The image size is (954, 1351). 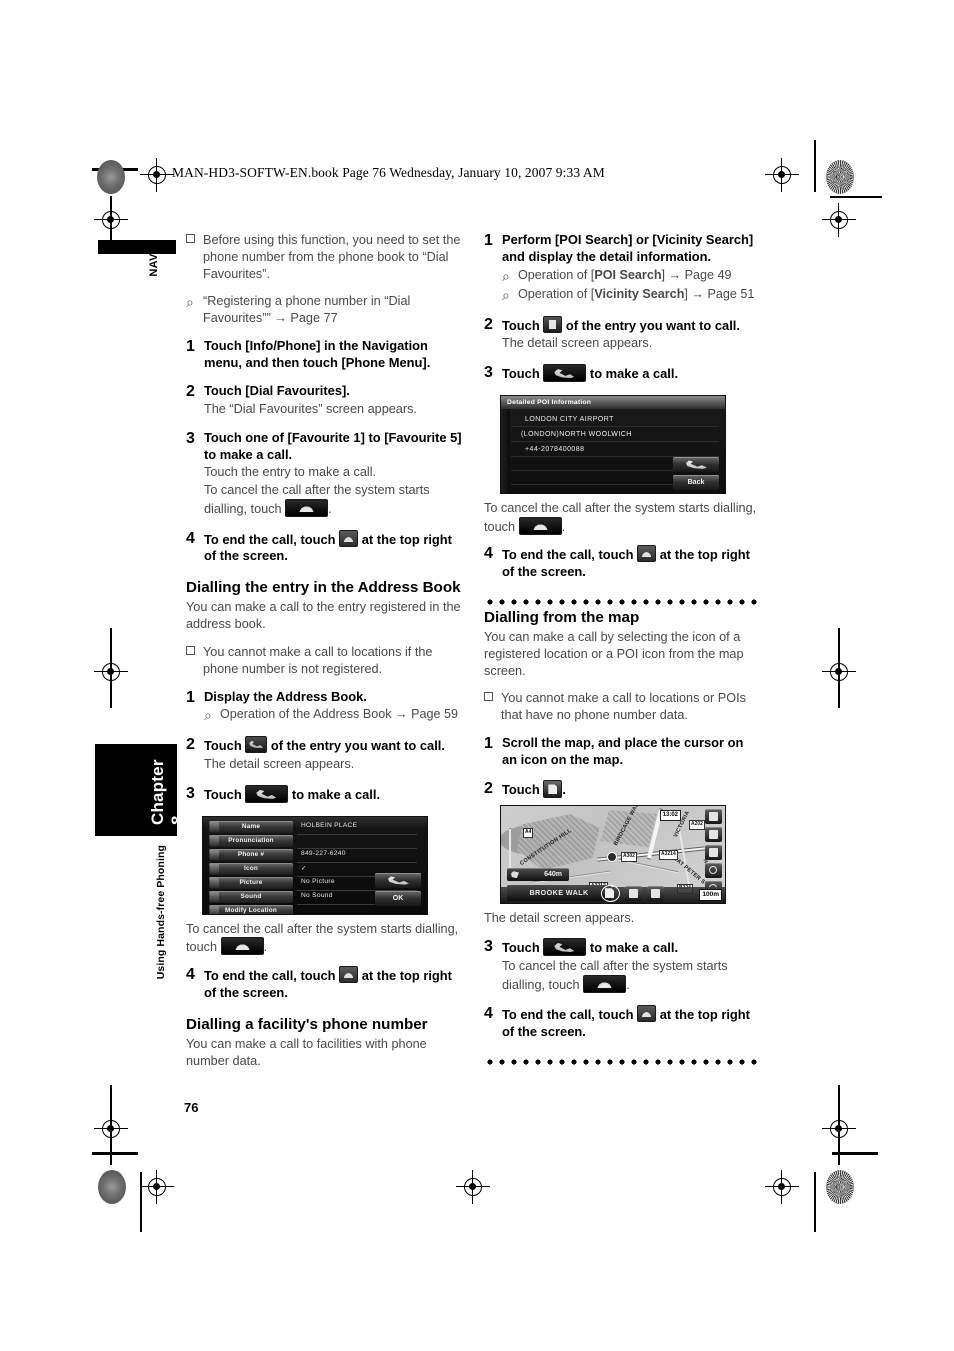 What do you see at coordinates (161, 912) in the screenshot?
I see `chapter-subtitle-label: Using Hands-free Phoning` at bounding box center [161, 912].